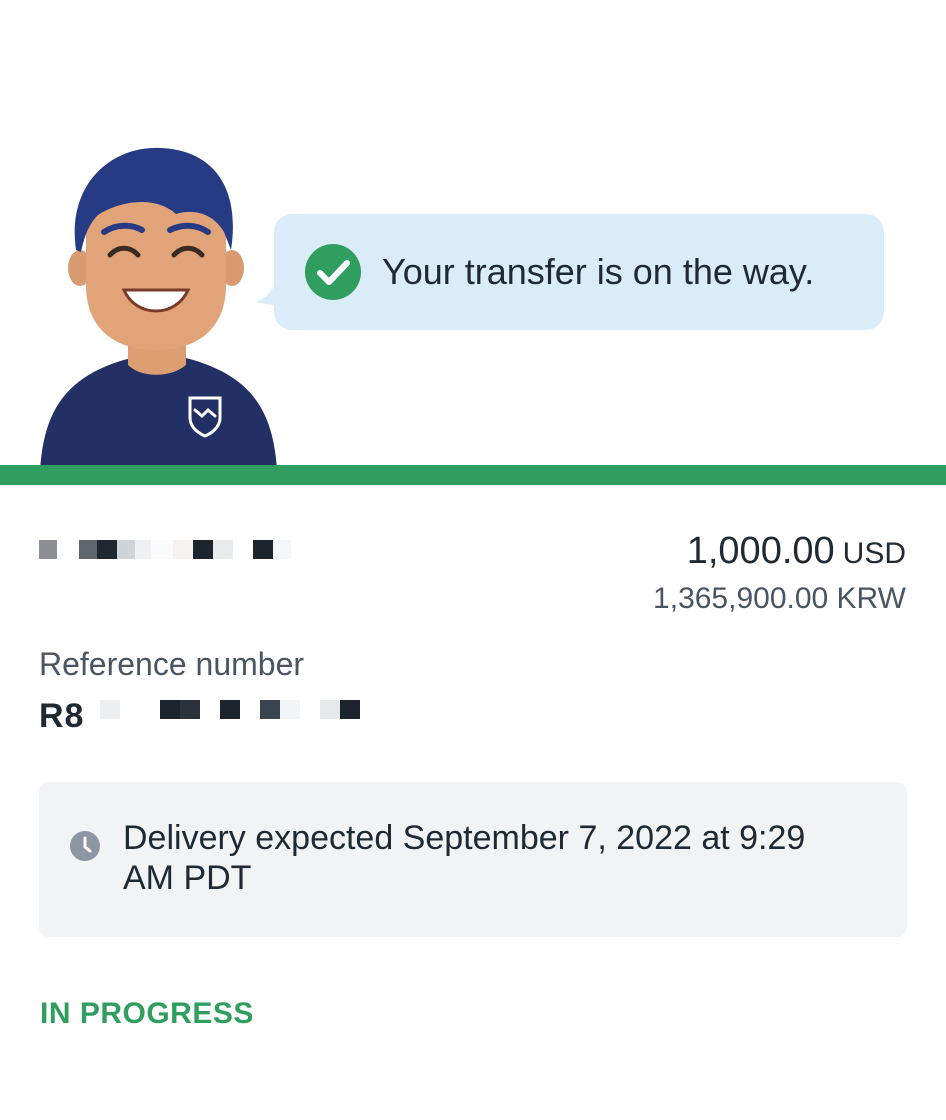  I want to click on reference-number-redacted, so click(230, 709).